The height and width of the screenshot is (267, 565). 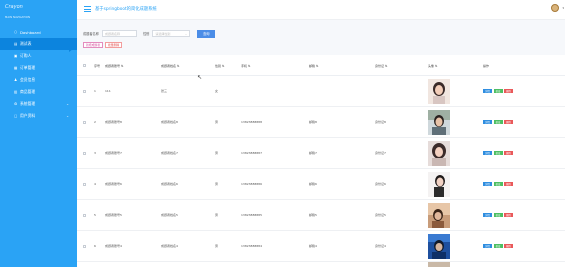 What do you see at coordinates (73, 46) in the screenshot?
I see `active-indicator` at bounding box center [73, 46].